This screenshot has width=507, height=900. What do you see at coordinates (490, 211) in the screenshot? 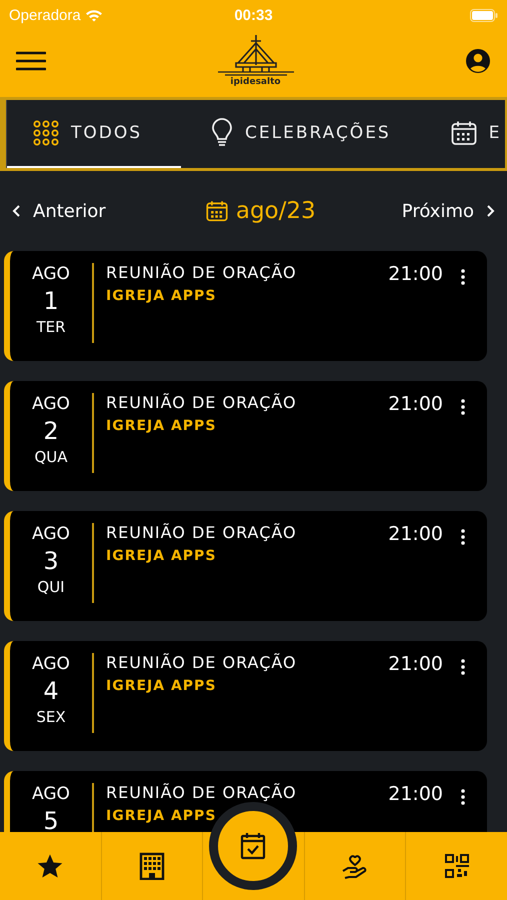
I see `chevron-right-icon` at bounding box center [490, 211].